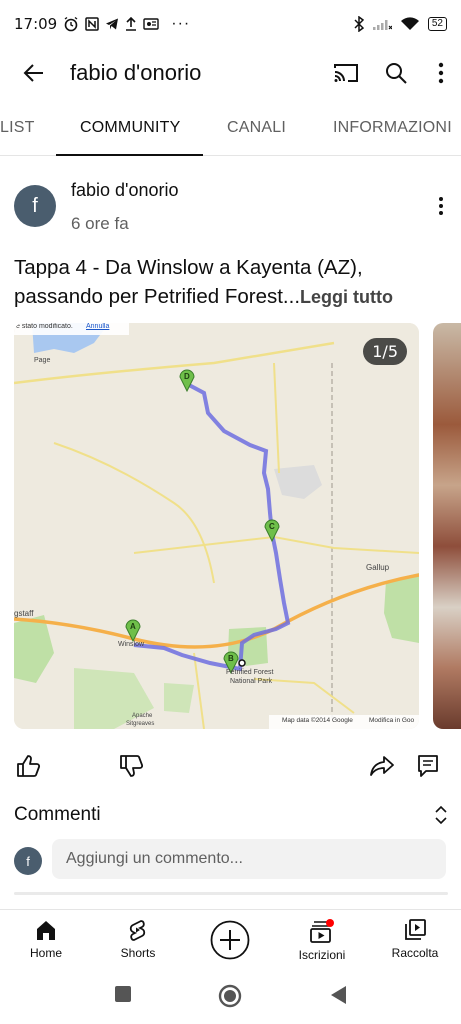  I want to click on marker-c-label: C, so click(272, 526).